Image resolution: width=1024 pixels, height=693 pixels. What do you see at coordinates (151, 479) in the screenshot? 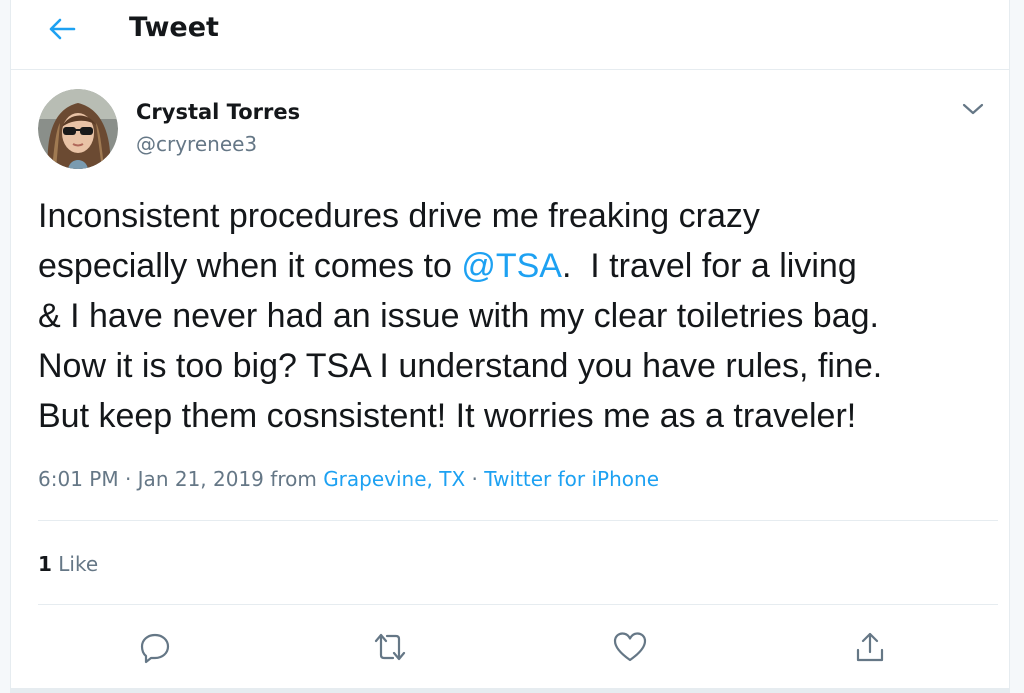
I see `tweet-timestamp: 6:01 PM · Jan 21, 2019` at bounding box center [151, 479].